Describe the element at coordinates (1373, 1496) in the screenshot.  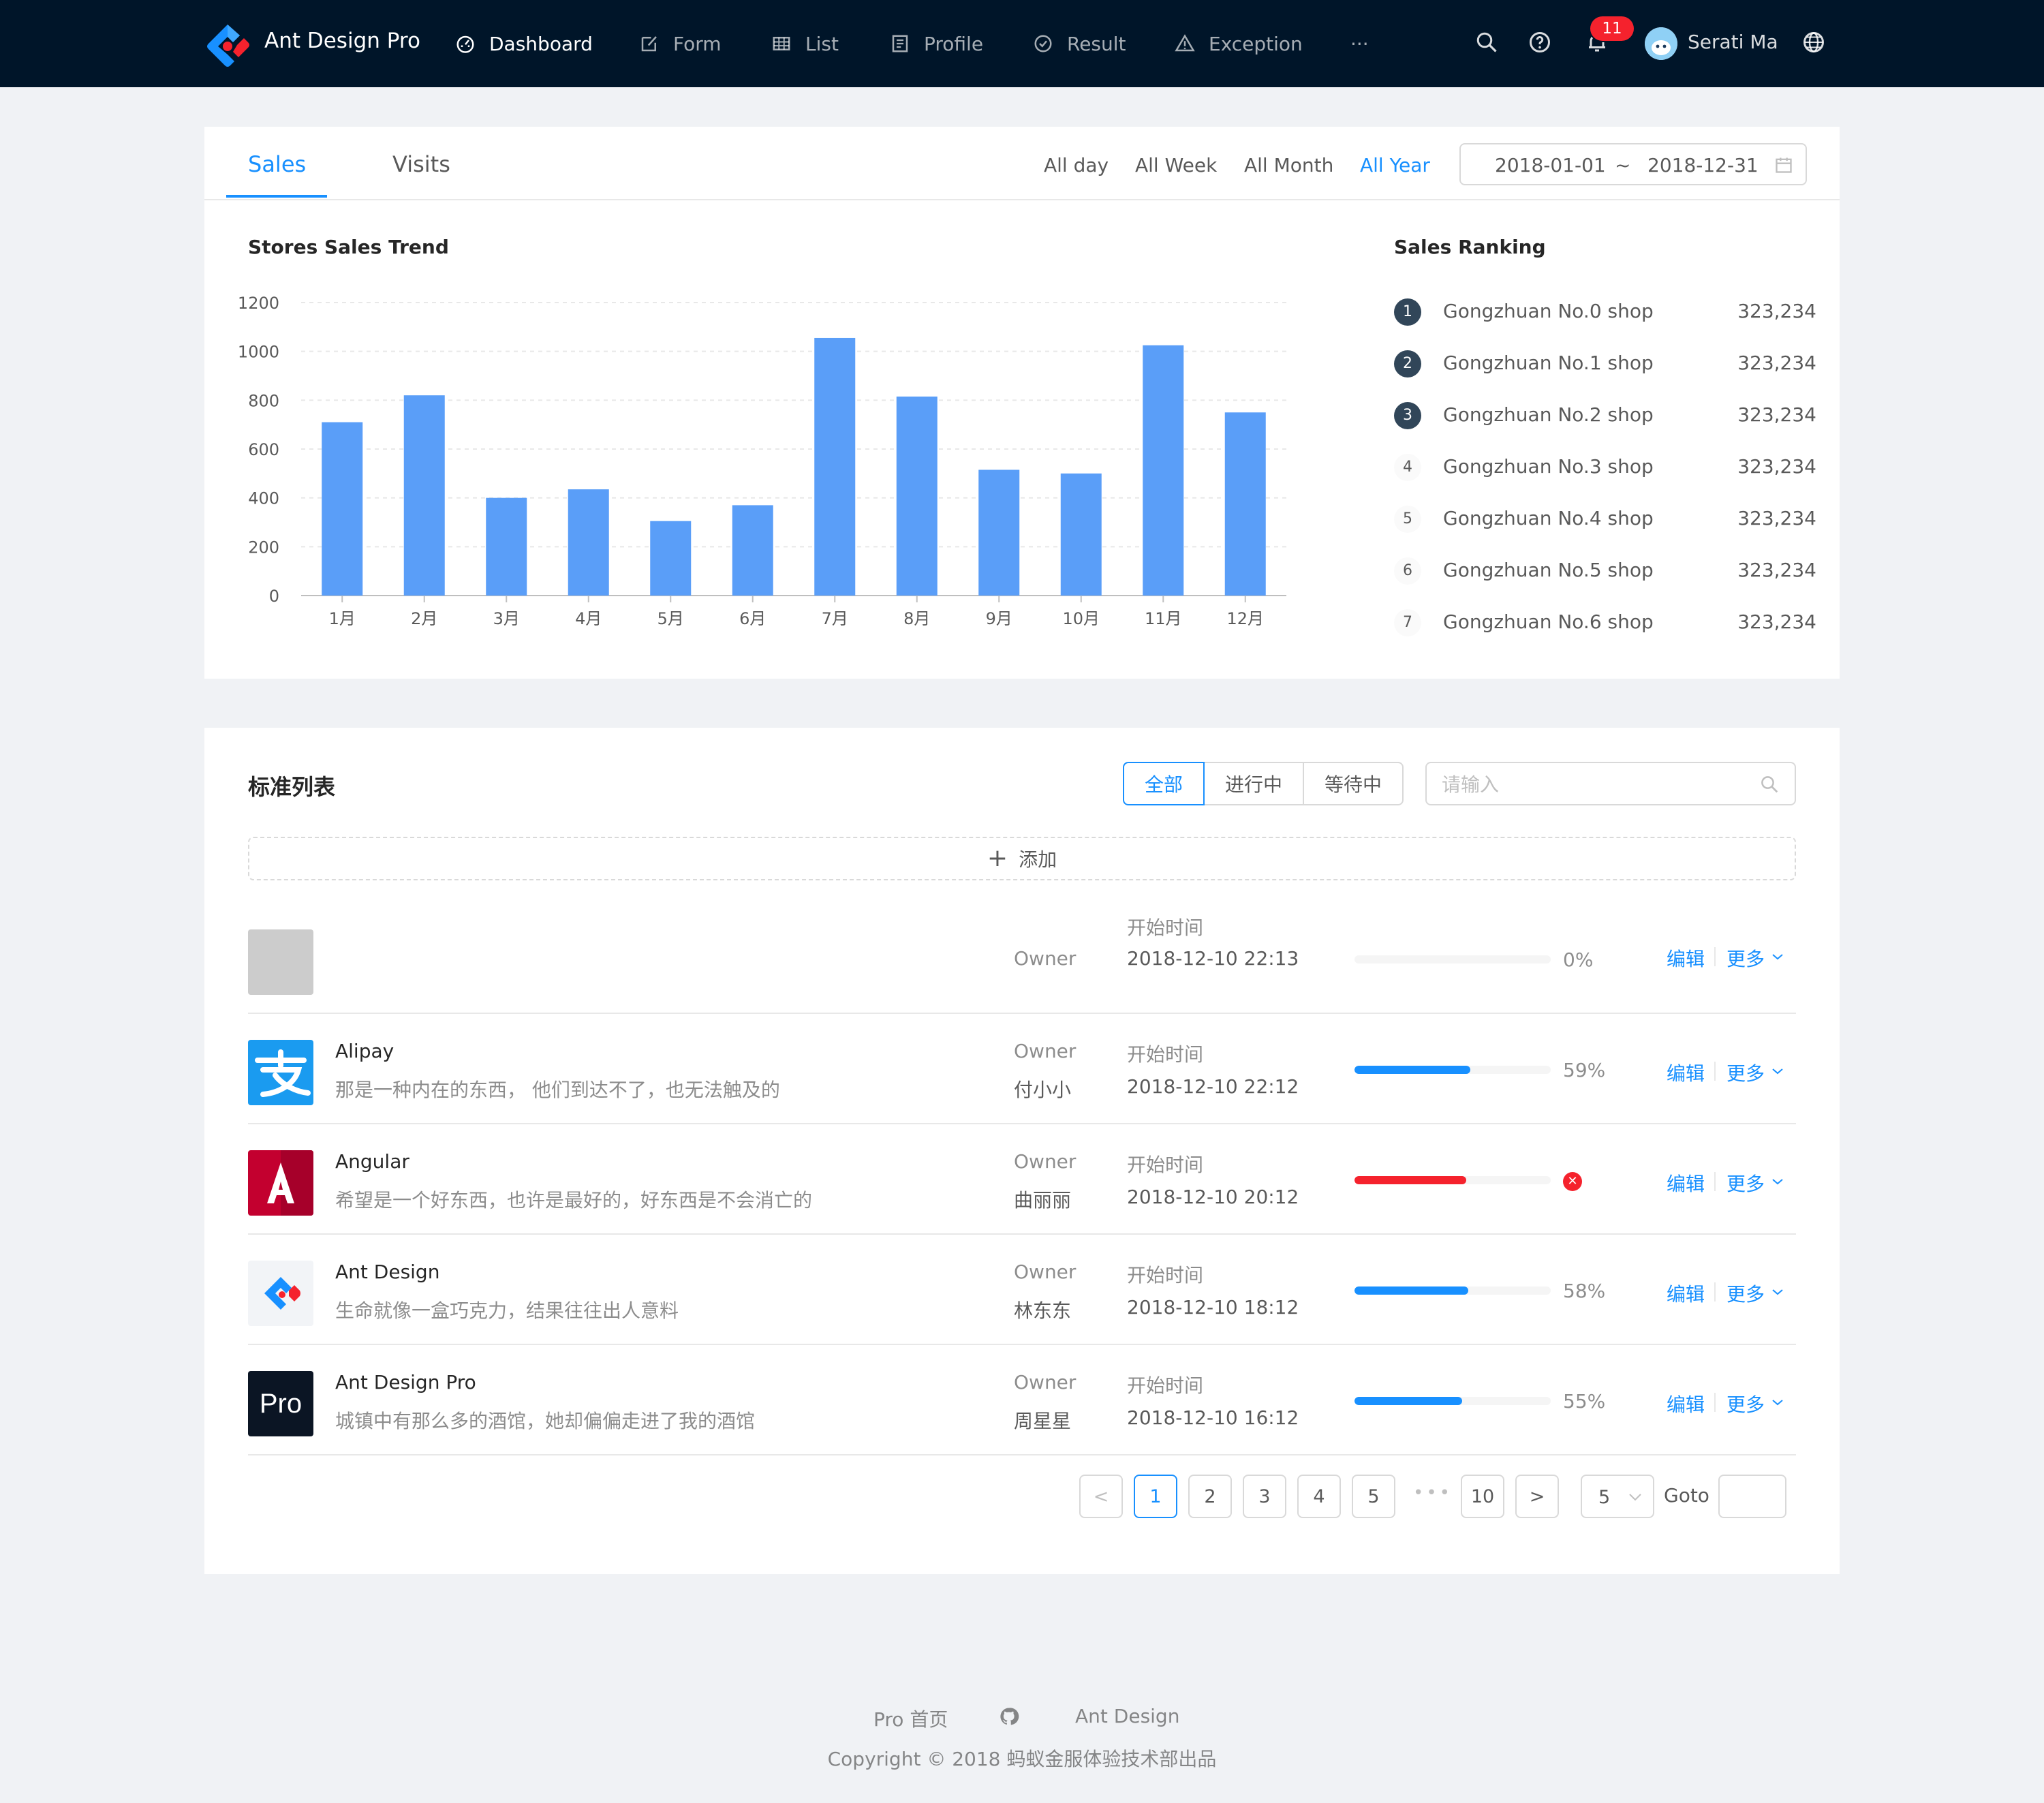
I see `pagination-page-5: 5` at that location.